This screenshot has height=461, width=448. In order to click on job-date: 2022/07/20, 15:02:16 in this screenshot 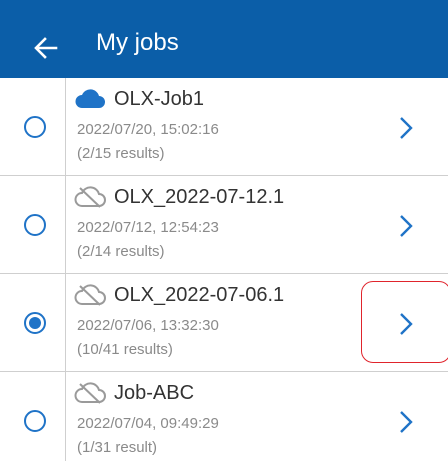, I will do `click(148, 129)`.